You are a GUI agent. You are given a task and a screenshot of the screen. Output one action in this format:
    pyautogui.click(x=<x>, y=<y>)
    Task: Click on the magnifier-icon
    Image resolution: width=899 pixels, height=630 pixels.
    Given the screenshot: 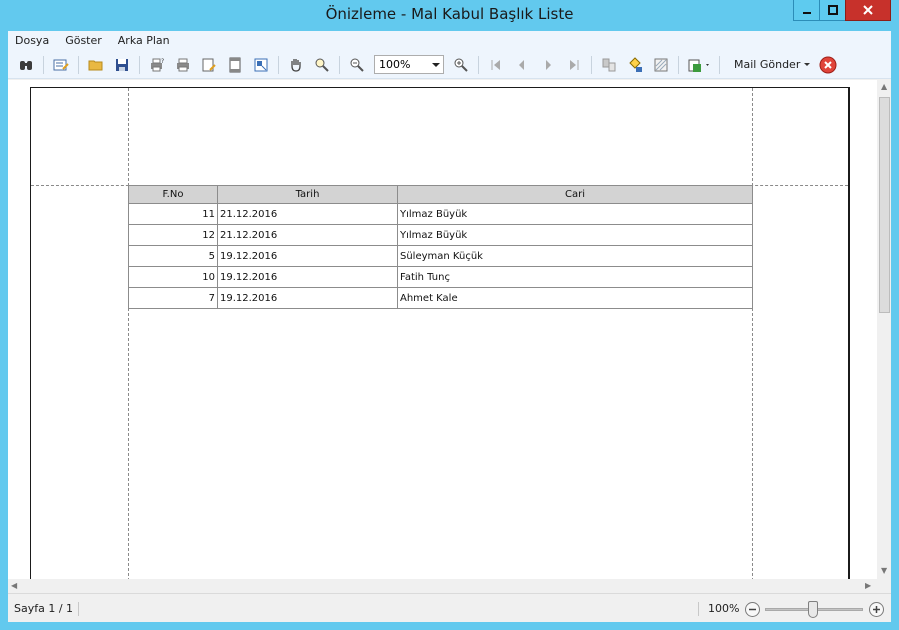 What is the action you would take?
    pyautogui.click(x=322, y=65)
    